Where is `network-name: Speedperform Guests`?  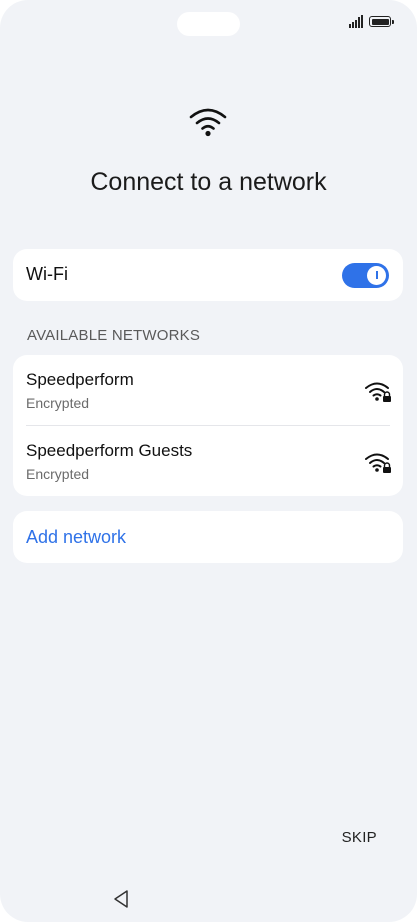
network-name: Speedperform Guests is located at coordinates (109, 450).